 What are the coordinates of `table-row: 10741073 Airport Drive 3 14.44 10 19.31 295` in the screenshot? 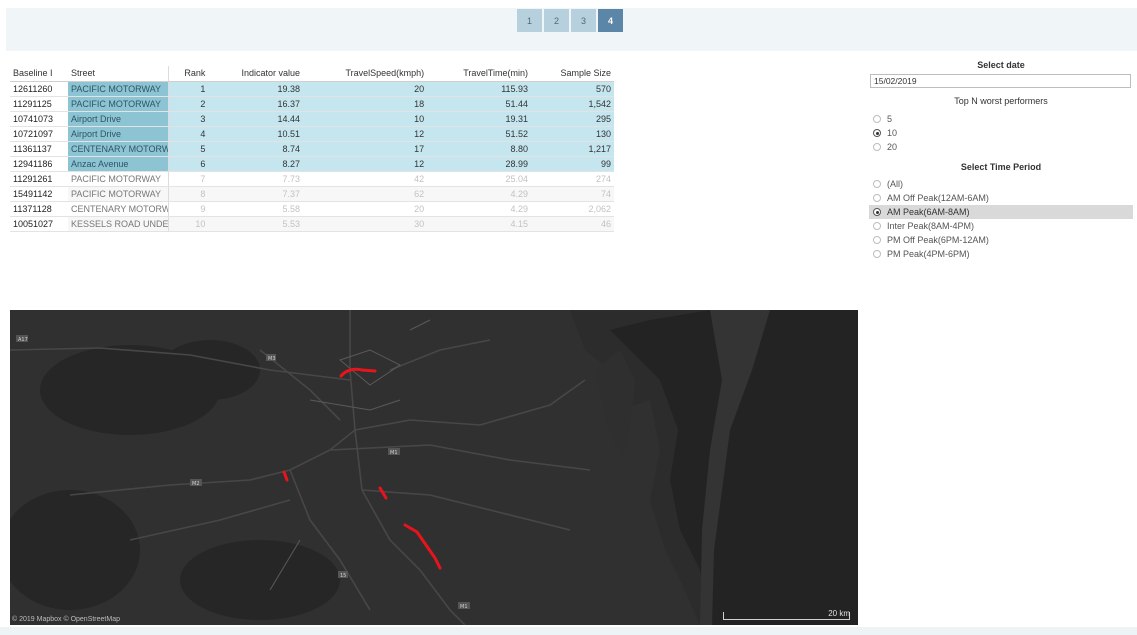 It's located at (312, 119).